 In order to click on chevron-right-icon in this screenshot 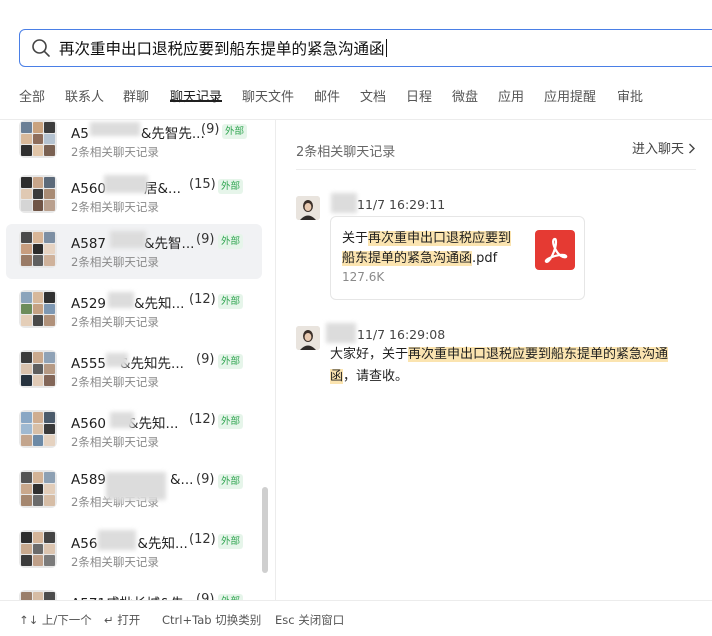, I will do `click(692, 148)`.